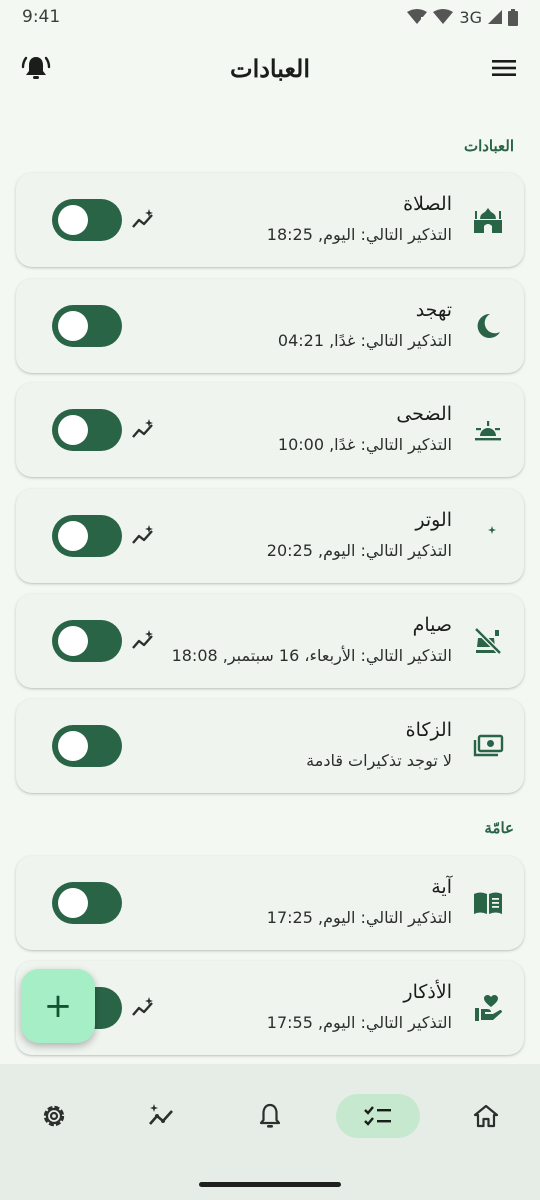 The width and height of the screenshot is (540, 1200). I want to click on card-subtitle: التذكير التالي: اليوم, 17:55, so click(359, 1022).